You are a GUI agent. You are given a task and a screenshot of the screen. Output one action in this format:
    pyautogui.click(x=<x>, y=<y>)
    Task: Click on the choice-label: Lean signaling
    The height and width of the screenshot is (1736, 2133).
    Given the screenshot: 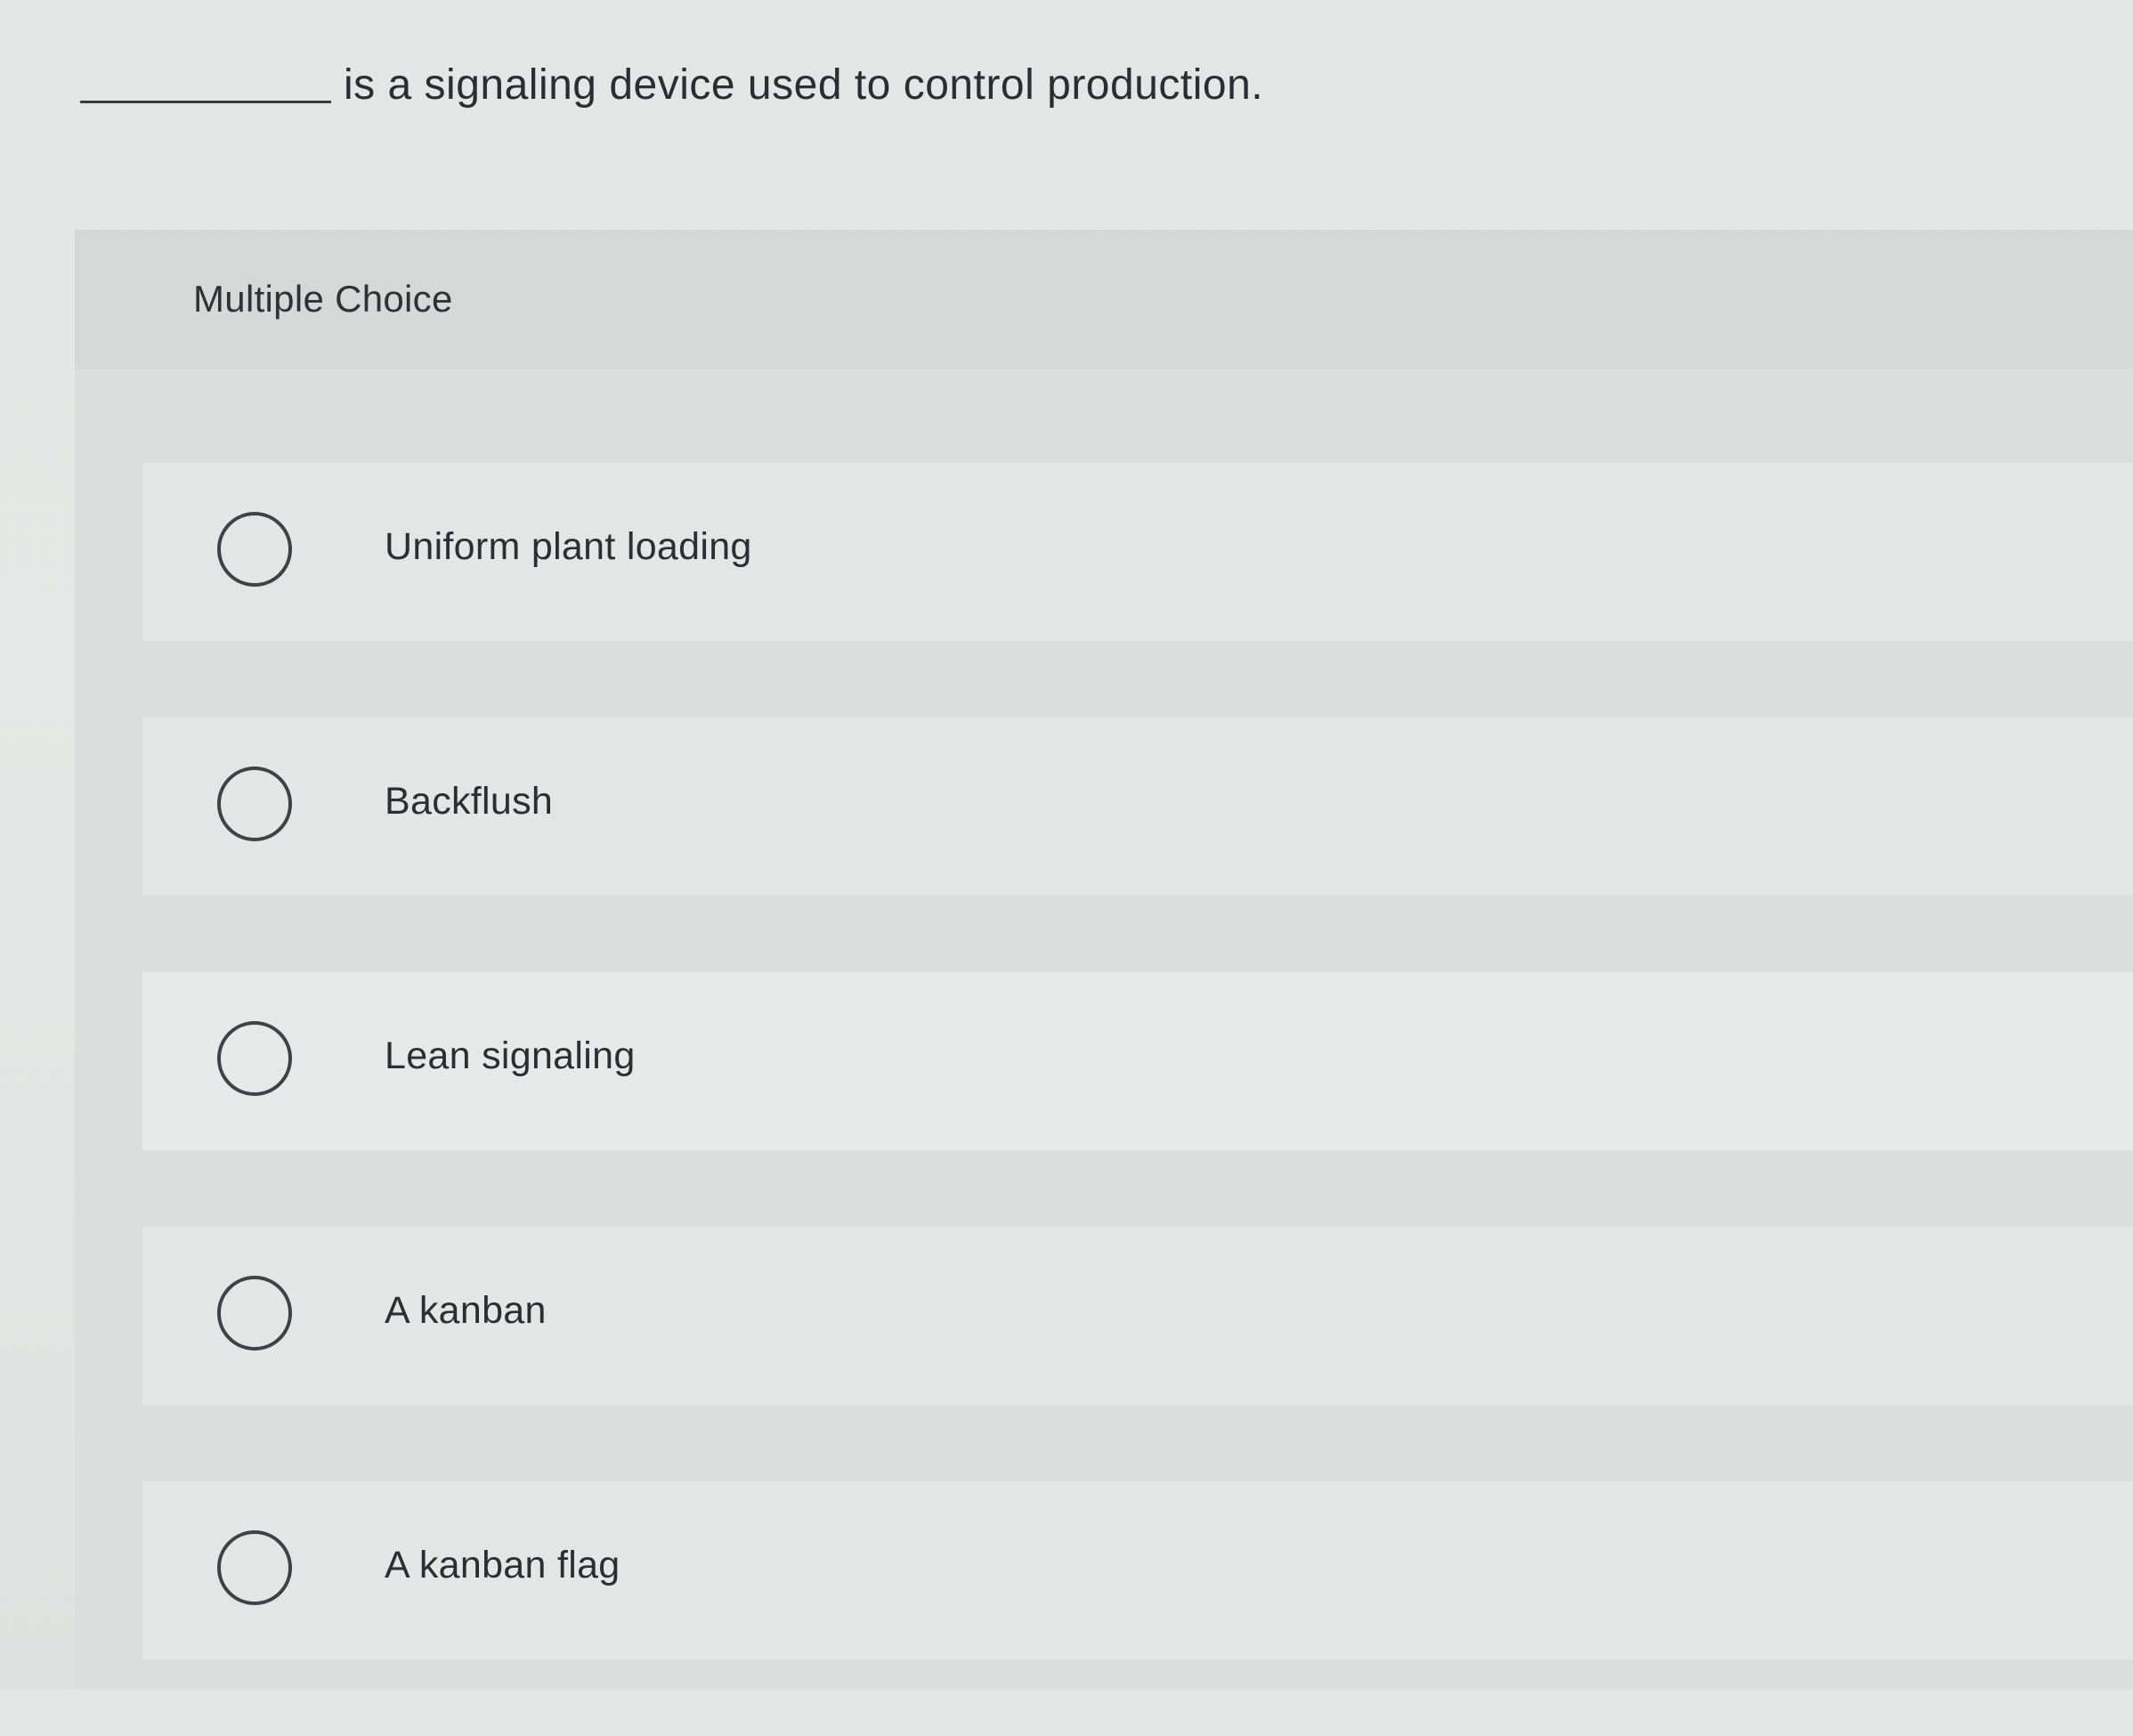 What is the action you would take?
    pyautogui.click(x=510, y=1055)
    